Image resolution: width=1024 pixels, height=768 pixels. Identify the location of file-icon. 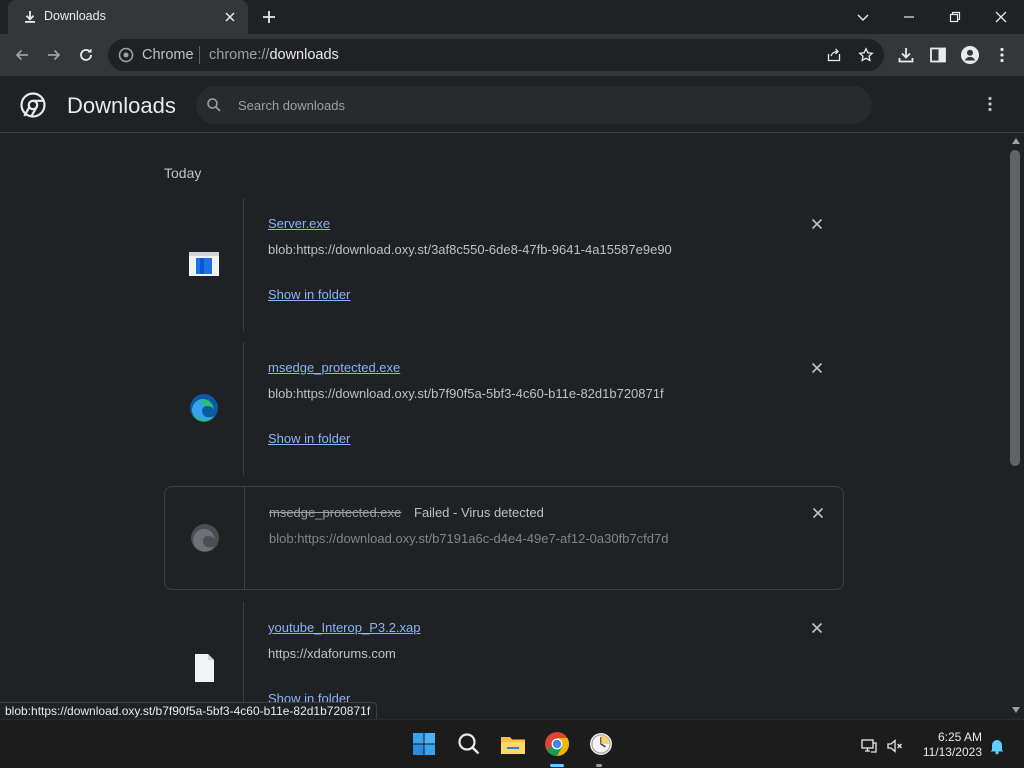
(204, 668).